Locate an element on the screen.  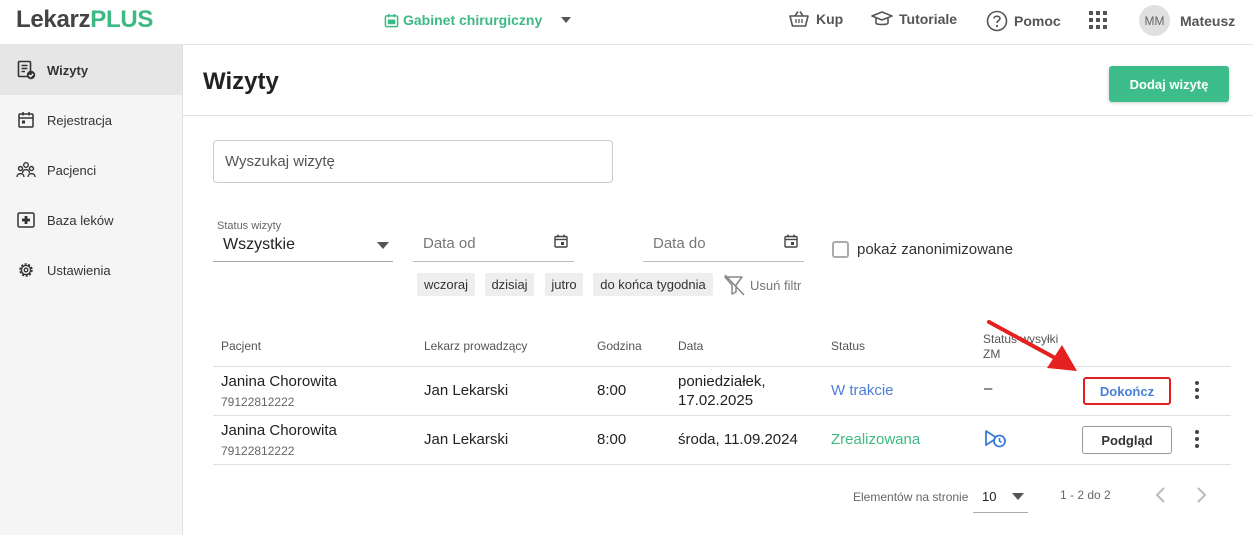
nav-help: Pomoc is located at coordinates (1023, 21).